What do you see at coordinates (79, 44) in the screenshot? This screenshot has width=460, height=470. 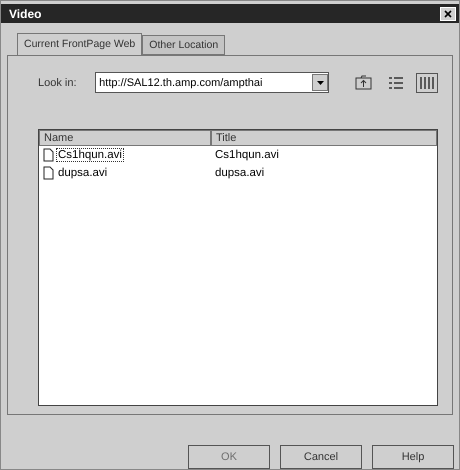 I see `tab: Current FrontPage Web` at bounding box center [79, 44].